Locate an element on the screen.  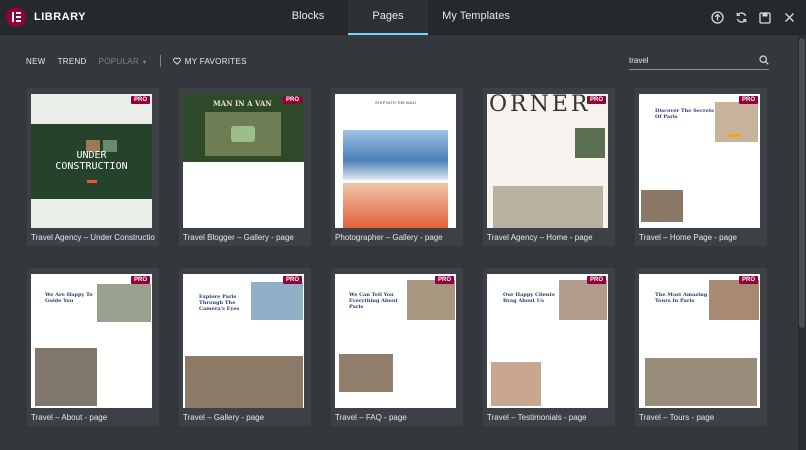
scrollbar-track is located at coordinates (802, 243).